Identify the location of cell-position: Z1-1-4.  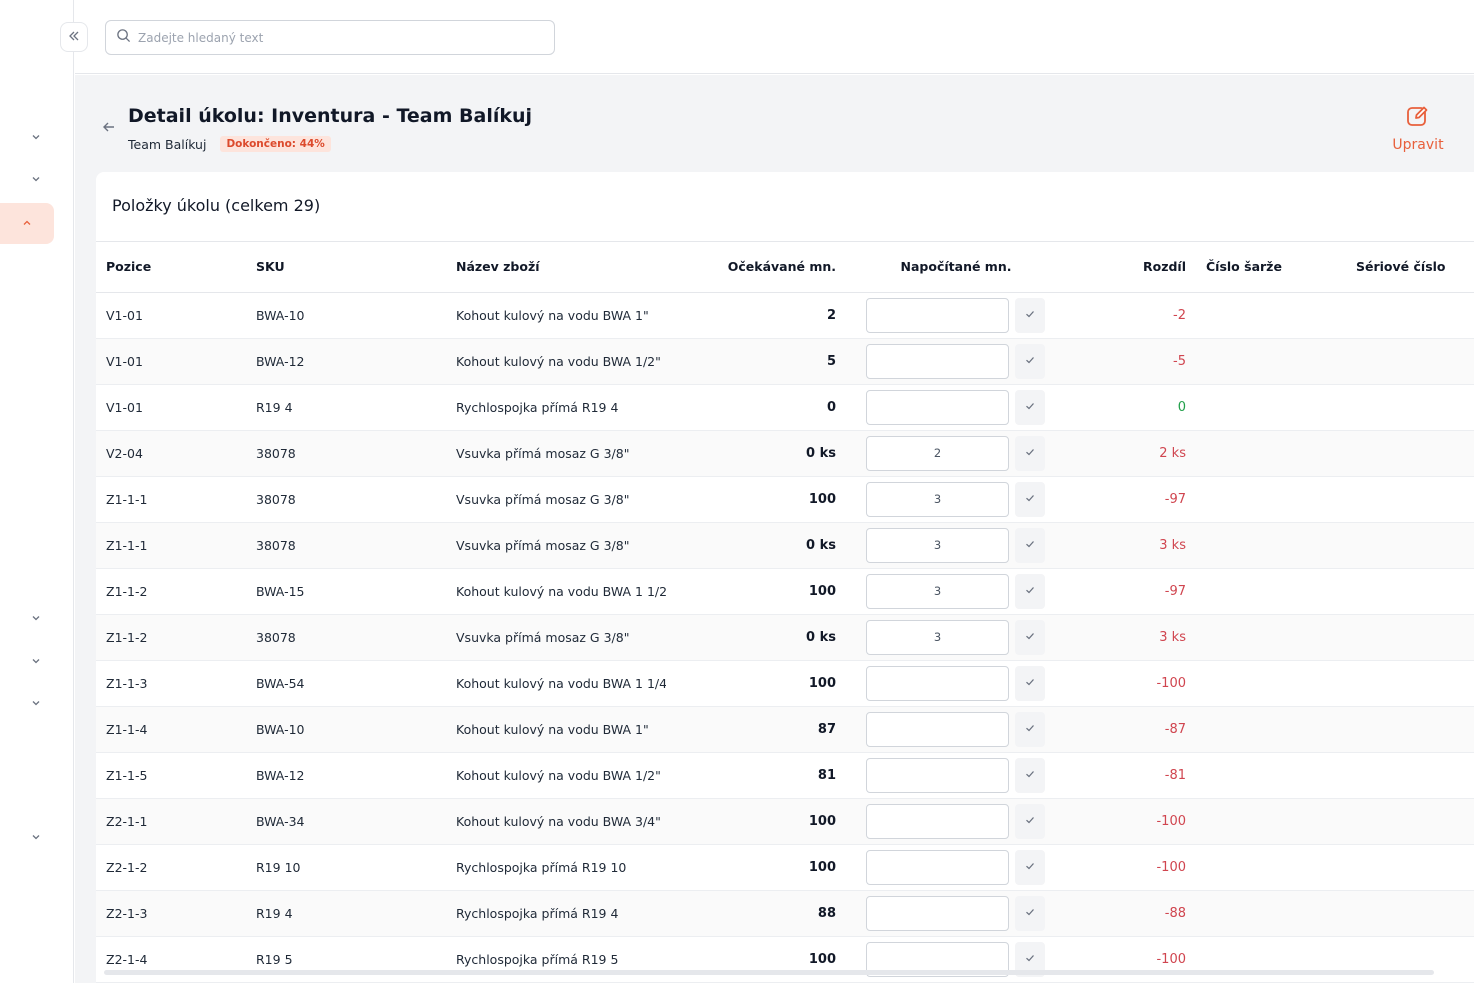
(171, 729).